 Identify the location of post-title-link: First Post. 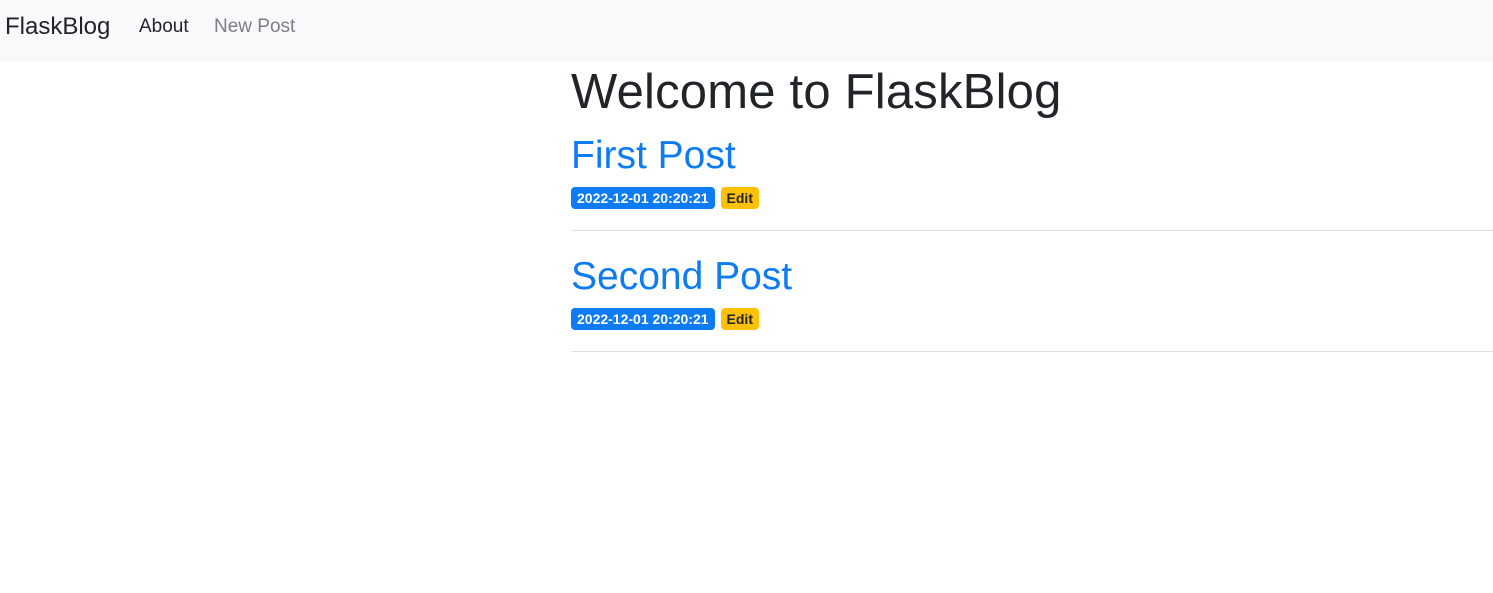
(653, 156).